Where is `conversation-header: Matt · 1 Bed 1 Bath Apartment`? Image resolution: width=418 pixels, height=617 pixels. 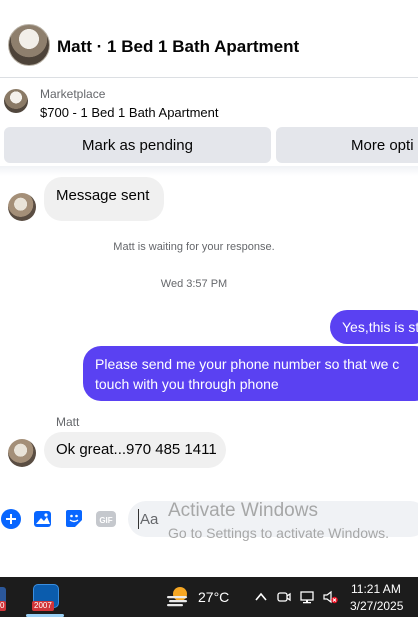 conversation-header: Matt · 1 Bed 1 Bath Apartment is located at coordinates (209, 39).